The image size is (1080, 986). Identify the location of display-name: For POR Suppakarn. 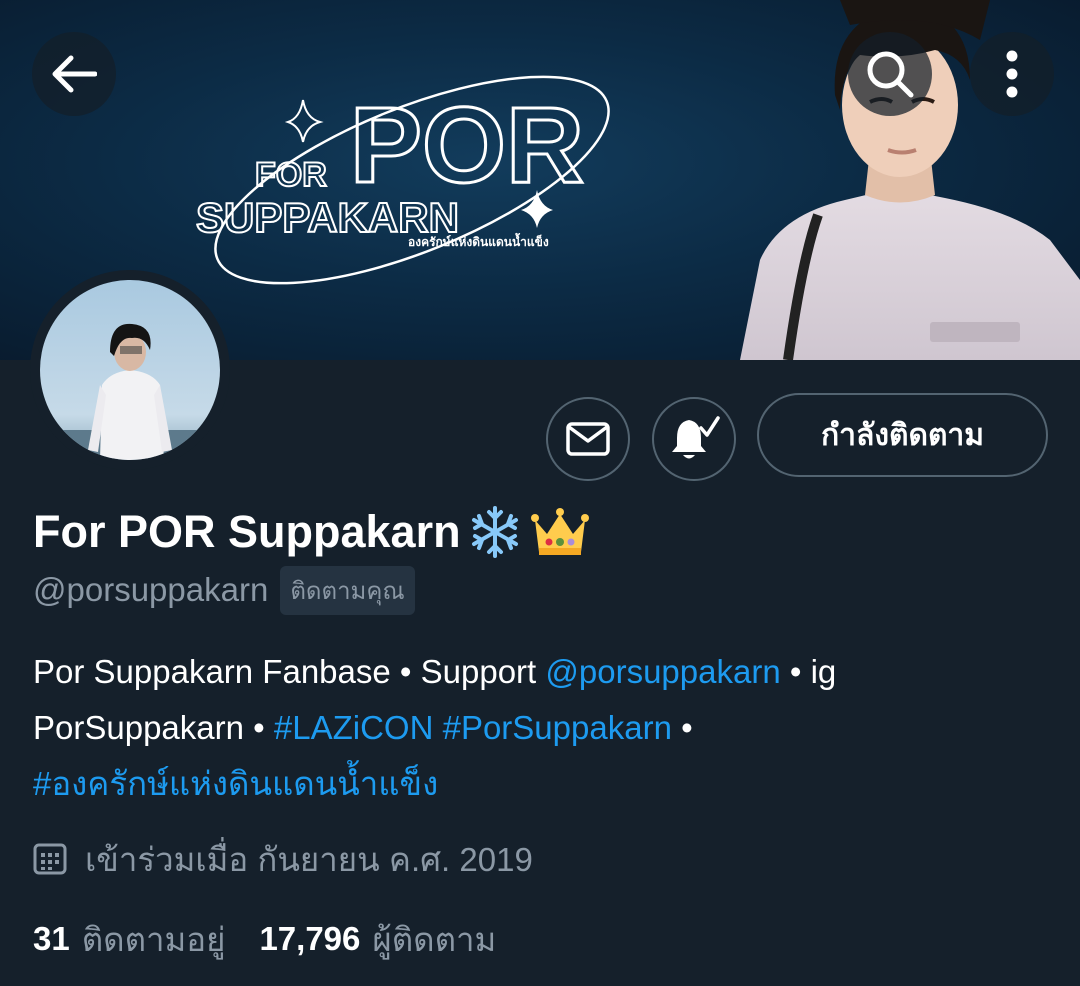
(312, 532).